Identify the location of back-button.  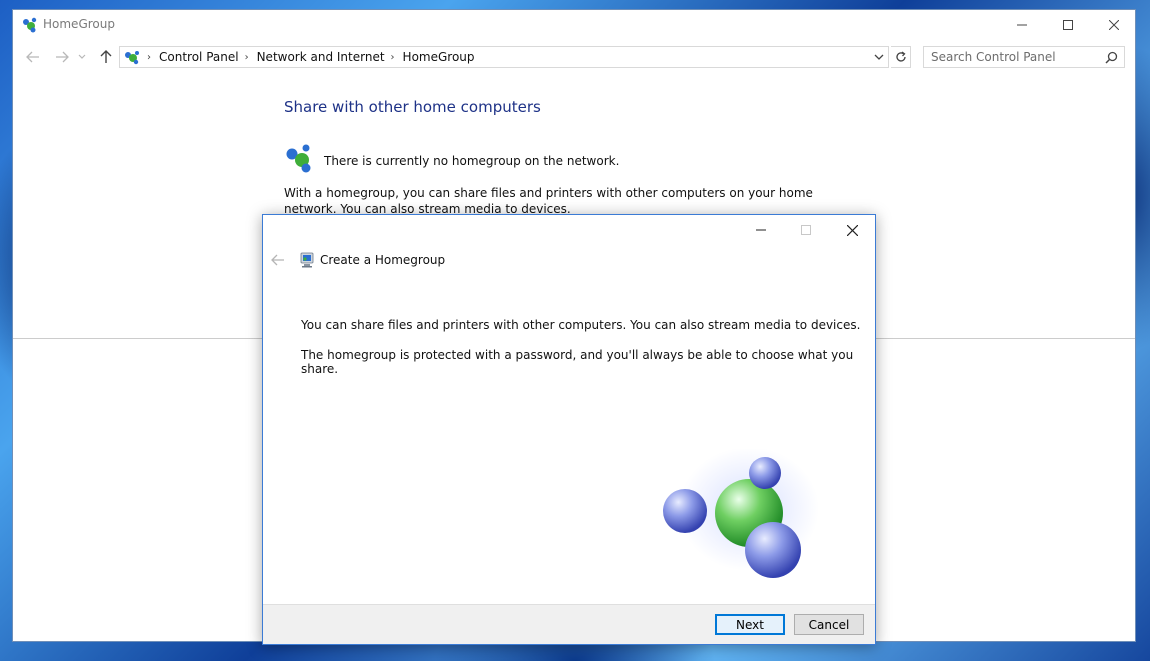
(33, 57).